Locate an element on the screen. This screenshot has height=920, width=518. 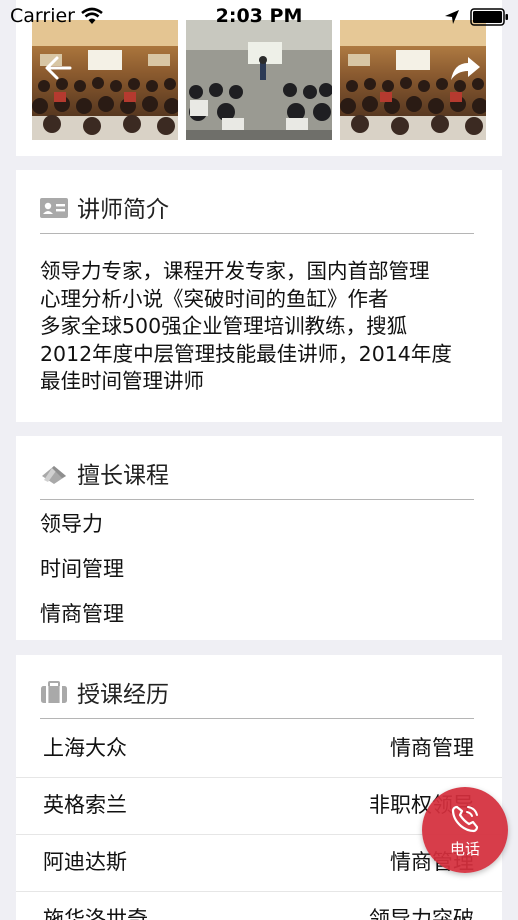
bio-line: 多家全球500强企业管理培训教练，搜狐 is located at coordinates (224, 326).